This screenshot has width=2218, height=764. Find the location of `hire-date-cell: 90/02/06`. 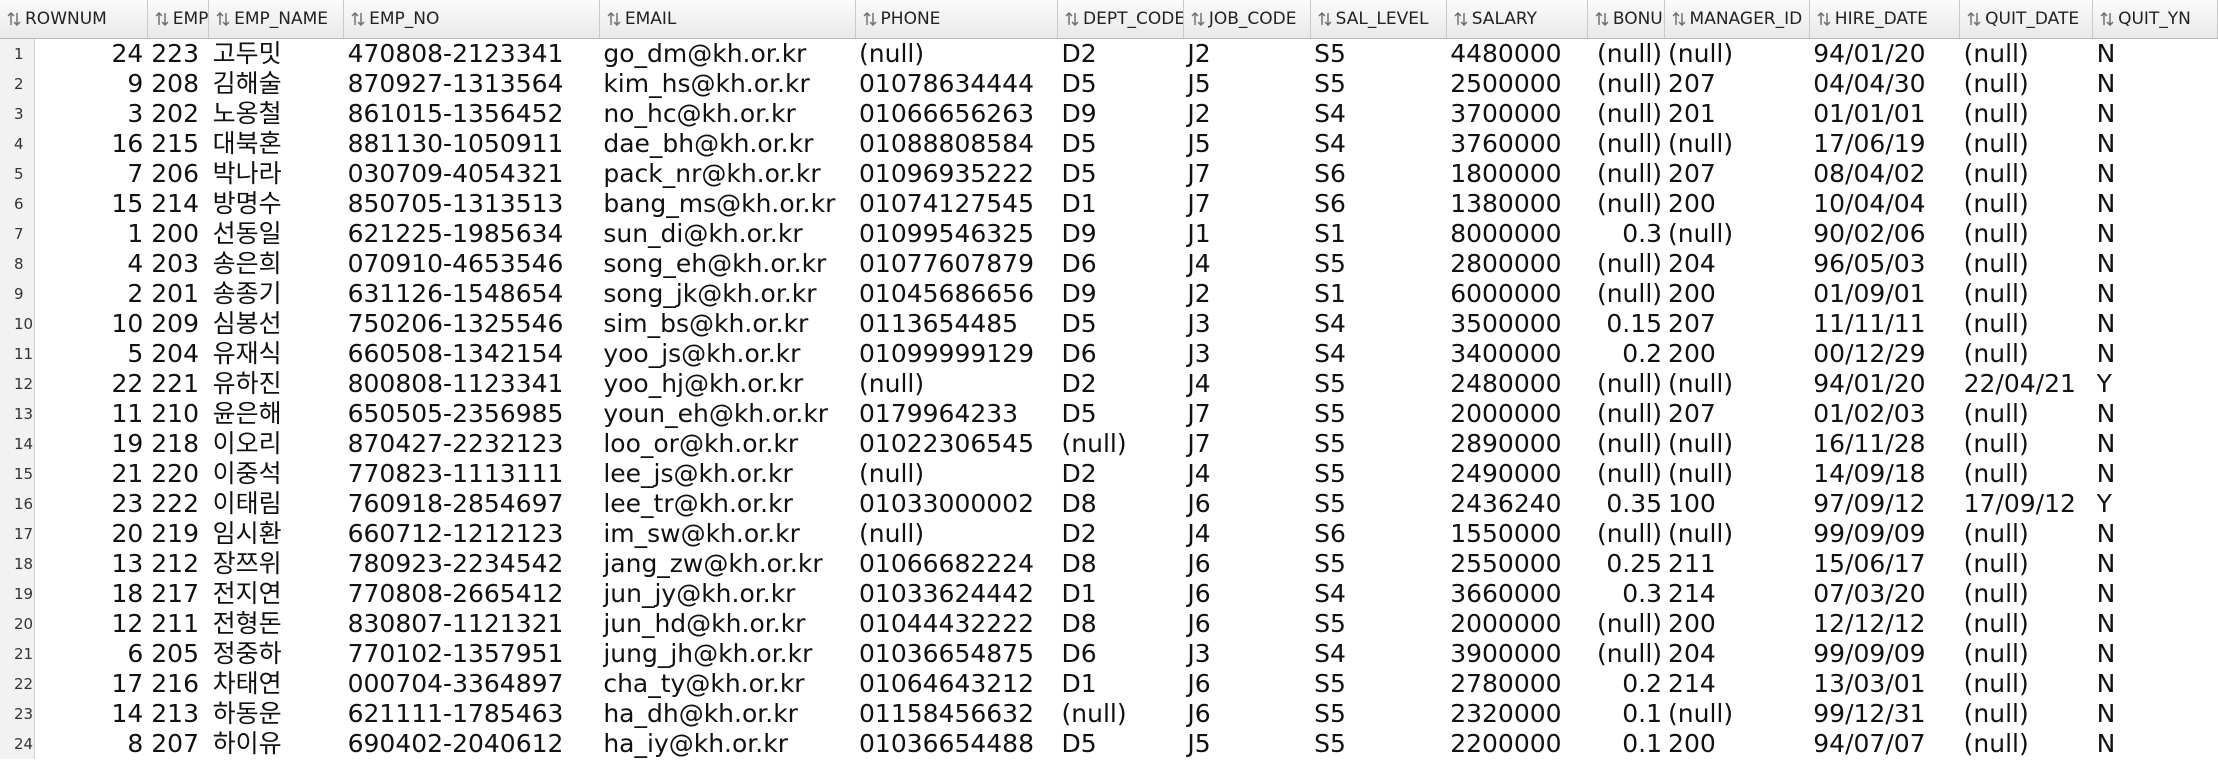

hire-date-cell: 90/02/06 is located at coordinates (1884, 234).